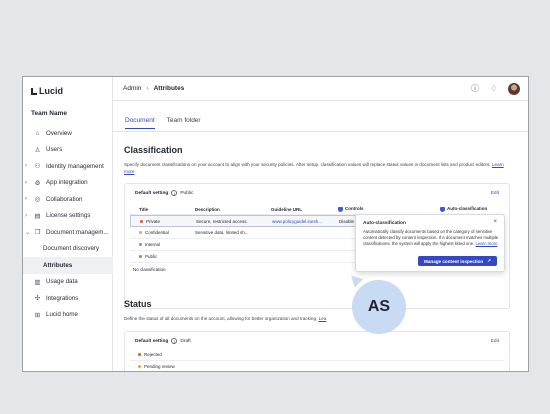  What do you see at coordinates (68, 249) in the screenshot?
I see `sidebar-item-document-discovery: Document discovery` at bounding box center [68, 249].